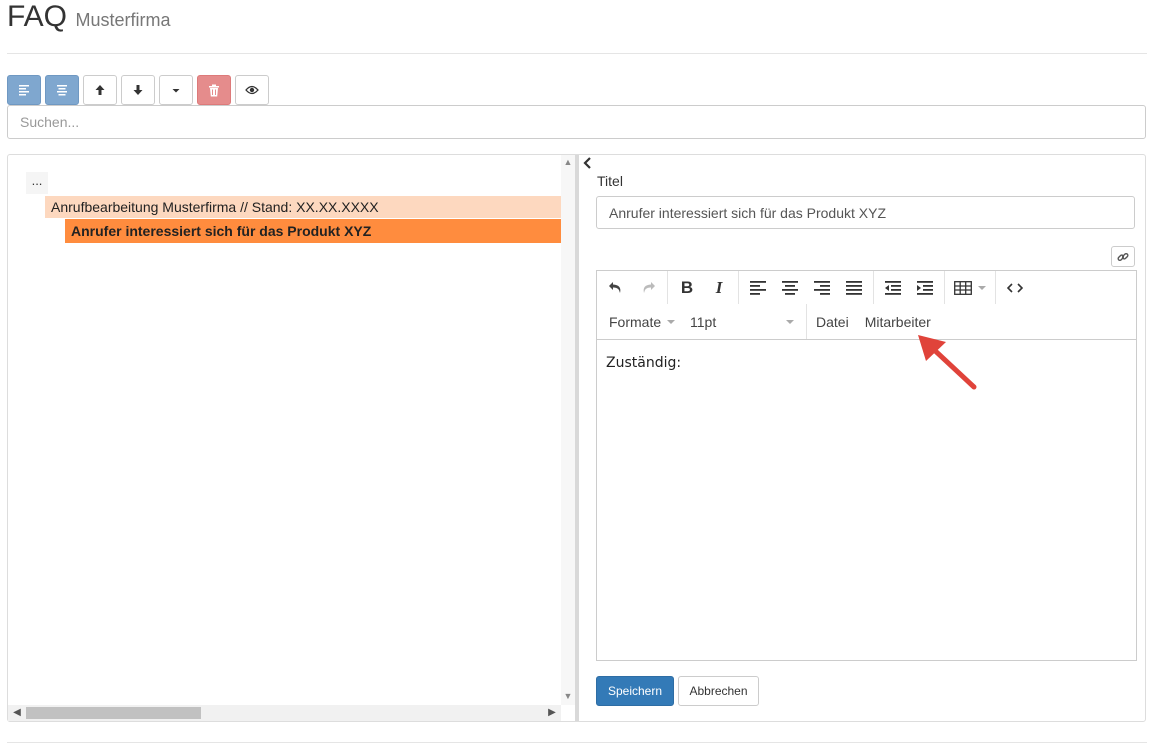 The height and width of the screenshot is (751, 1165). Describe the element at coordinates (963, 287) in the screenshot. I see `table-icon` at that location.